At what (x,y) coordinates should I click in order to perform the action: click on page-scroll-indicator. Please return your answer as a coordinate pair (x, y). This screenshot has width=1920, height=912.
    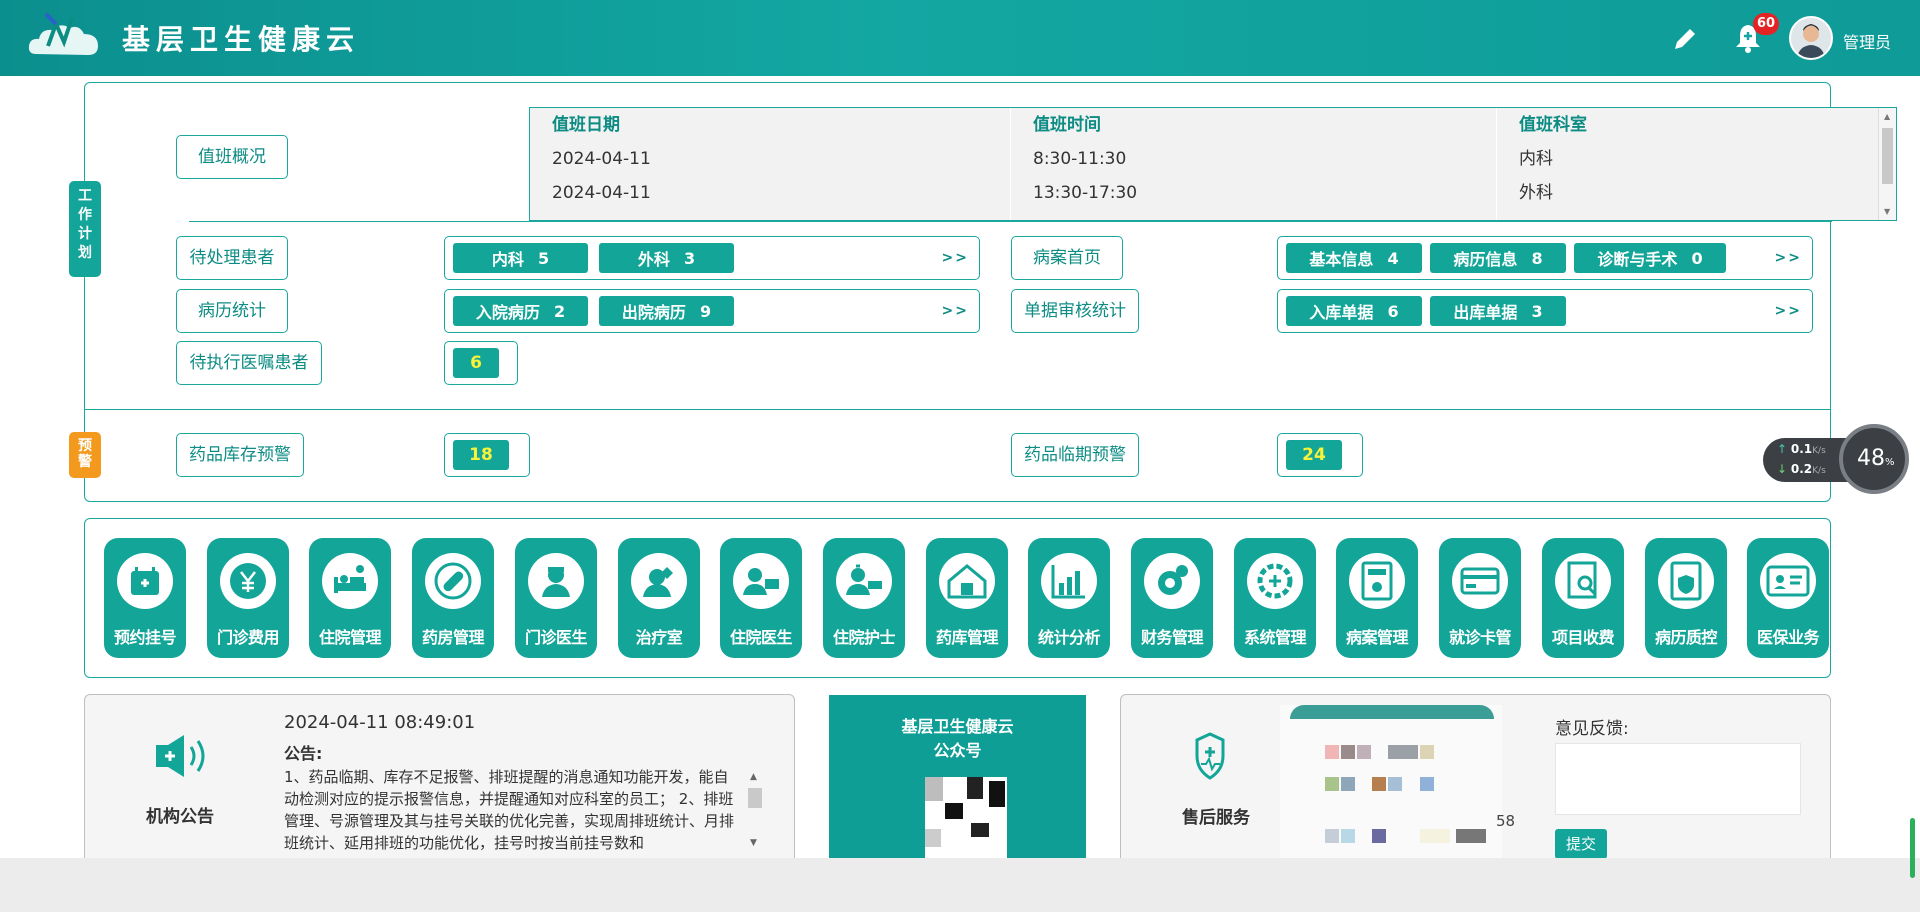
    Looking at the image, I should click on (1912, 848).